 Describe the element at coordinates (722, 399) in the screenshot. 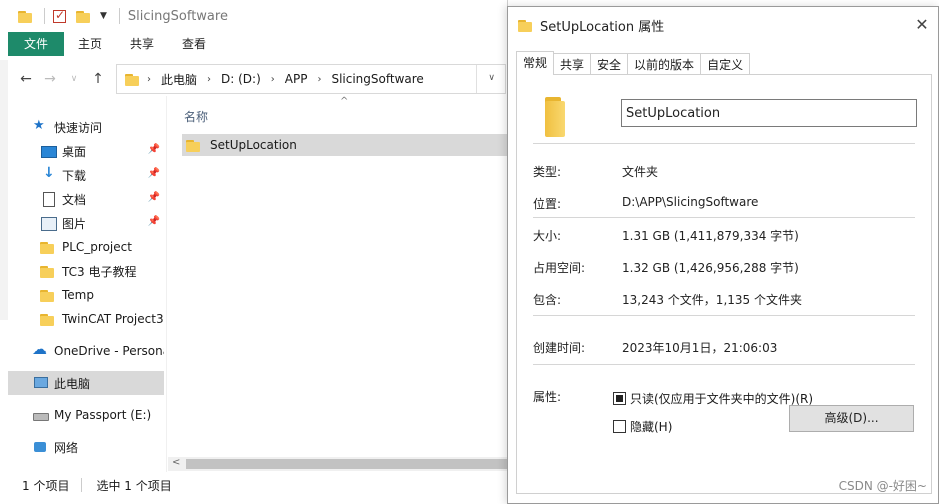

I see `readonly-label: 只读(仅应用于文件夹中的文件)(R)` at that location.